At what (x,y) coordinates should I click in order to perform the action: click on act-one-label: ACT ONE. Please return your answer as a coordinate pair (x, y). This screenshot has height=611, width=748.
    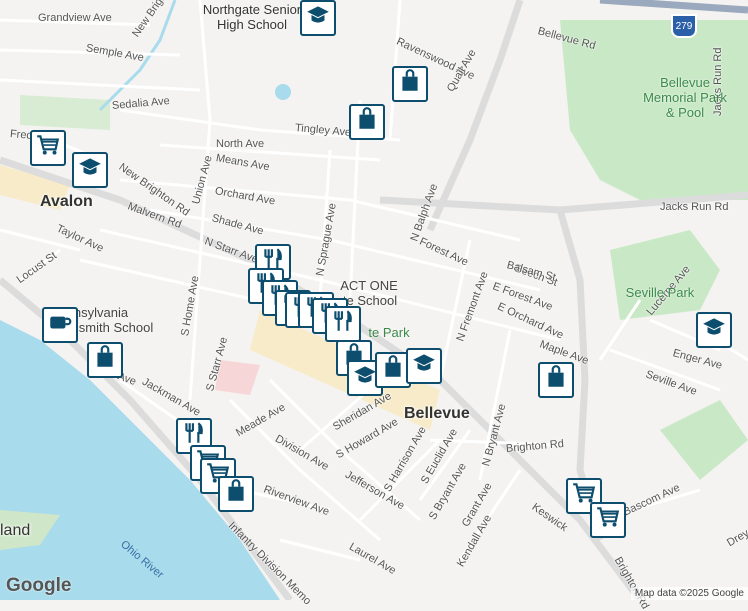
    Looking at the image, I should click on (369, 285).